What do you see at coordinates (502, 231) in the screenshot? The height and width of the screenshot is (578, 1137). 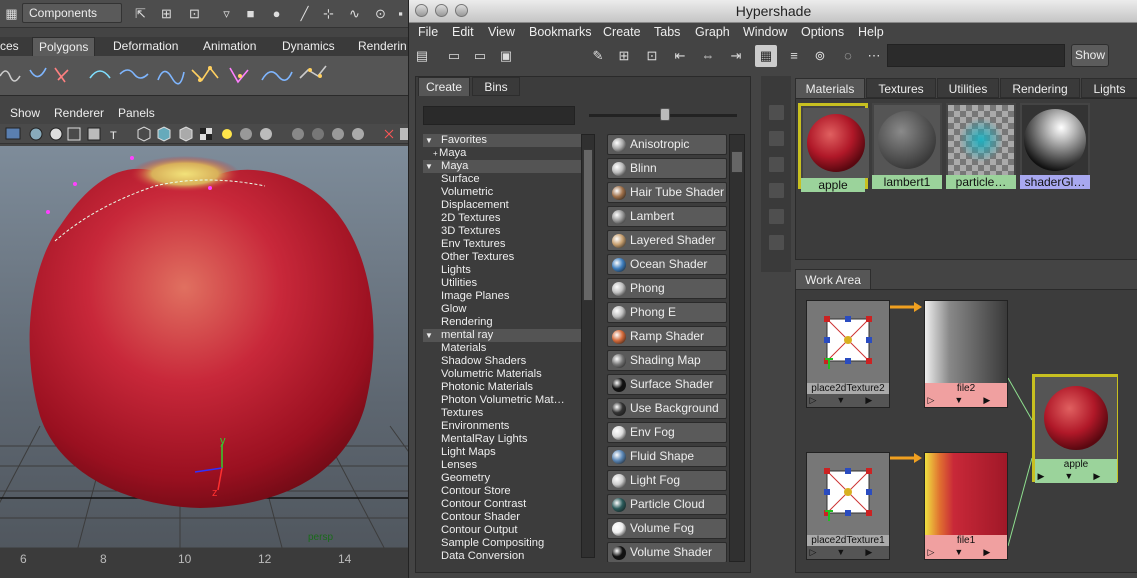 I see `tree-item: 3D Textures` at bounding box center [502, 231].